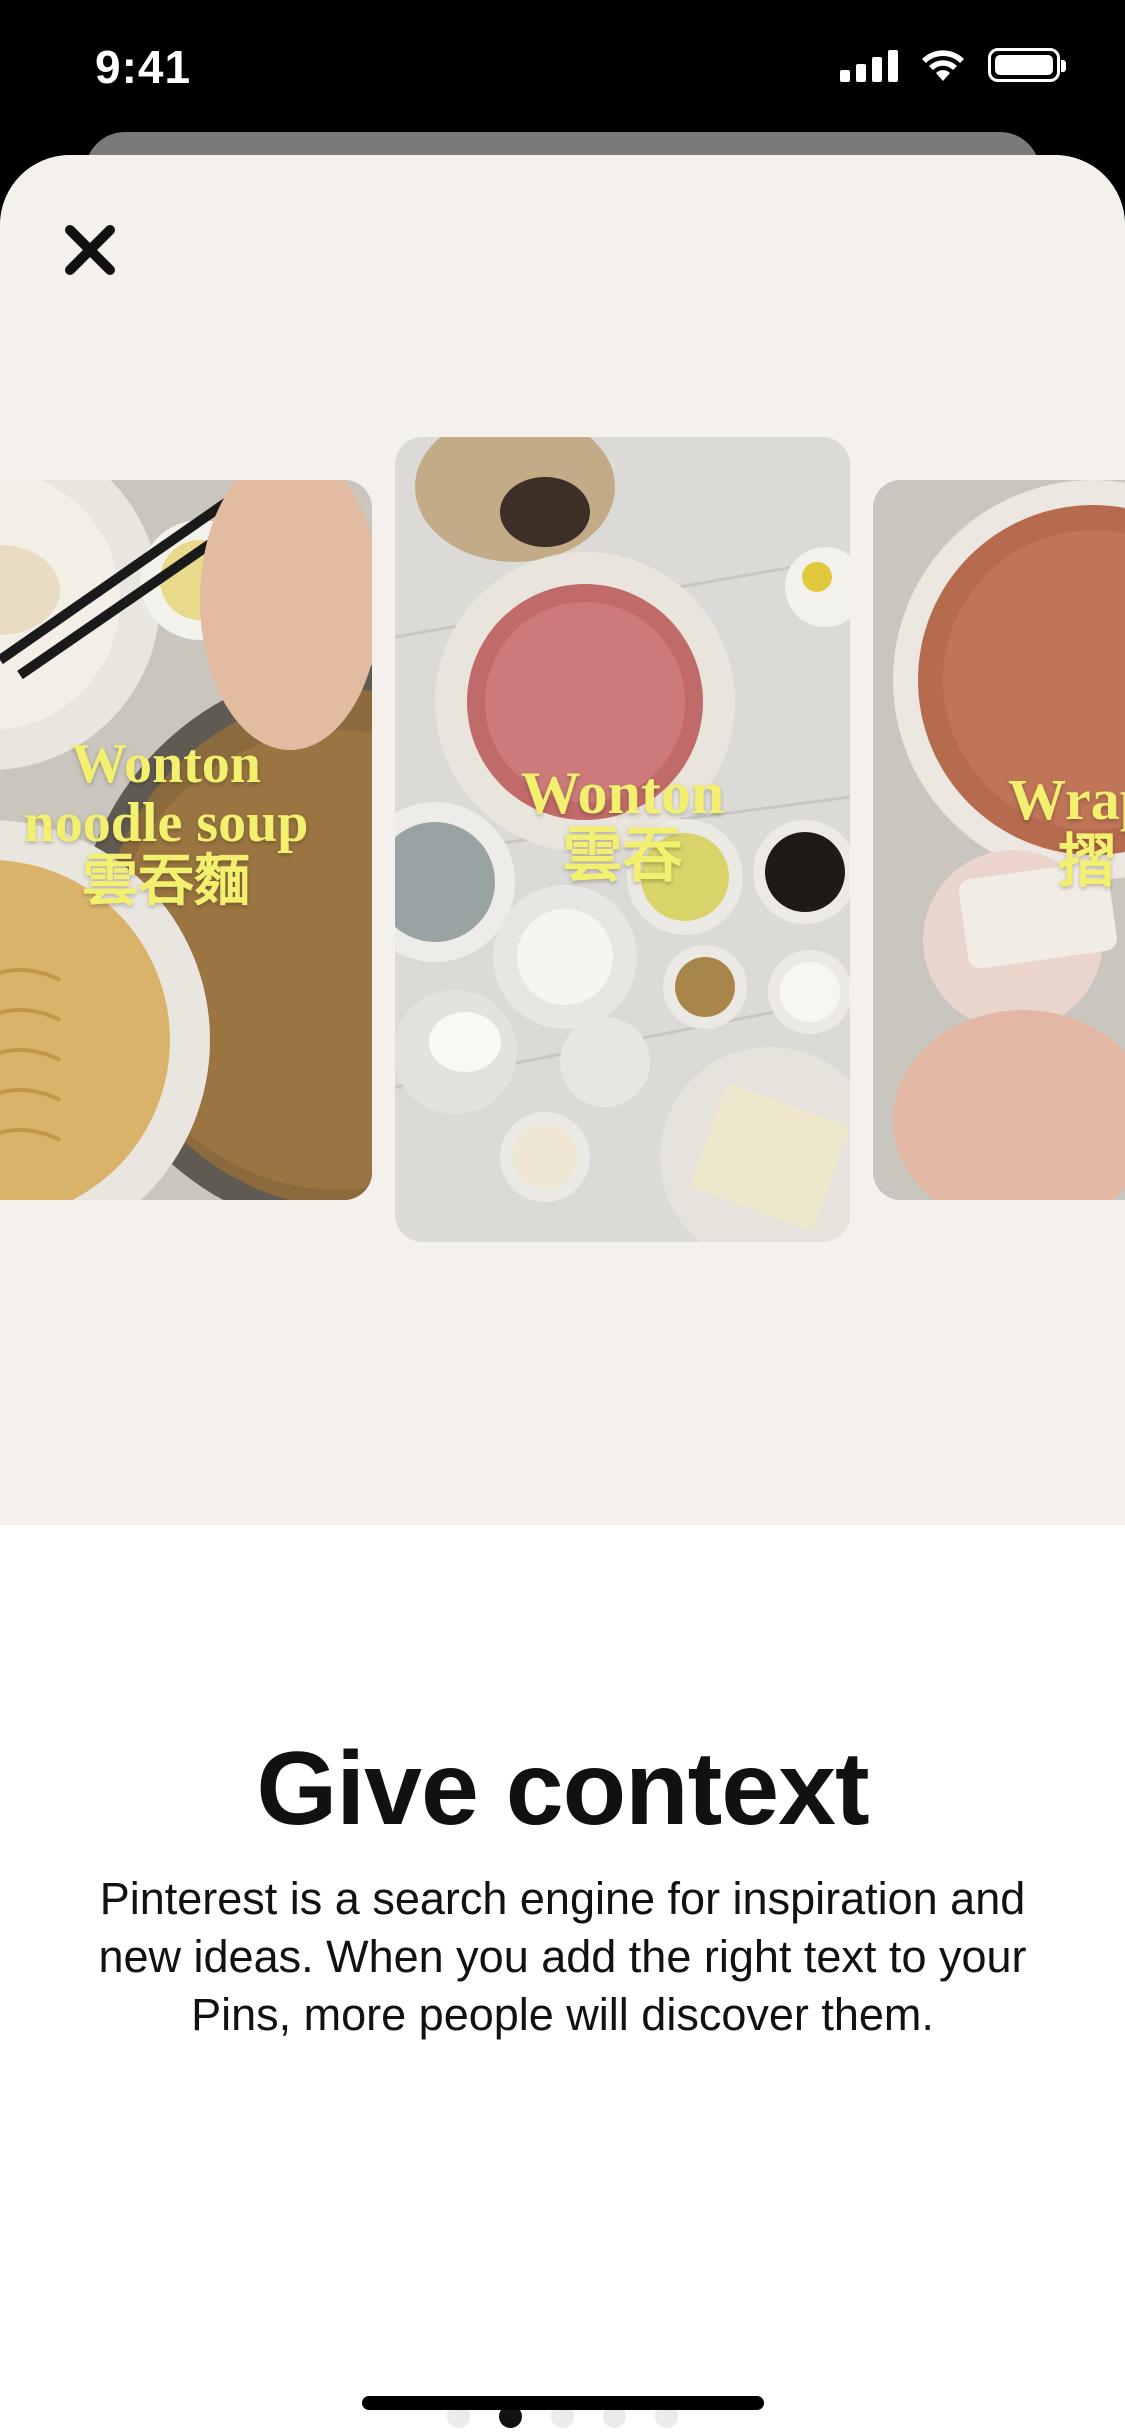  What do you see at coordinates (869, 65) in the screenshot?
I see `cellular-signal-icon` at bounding box center [869, 65].